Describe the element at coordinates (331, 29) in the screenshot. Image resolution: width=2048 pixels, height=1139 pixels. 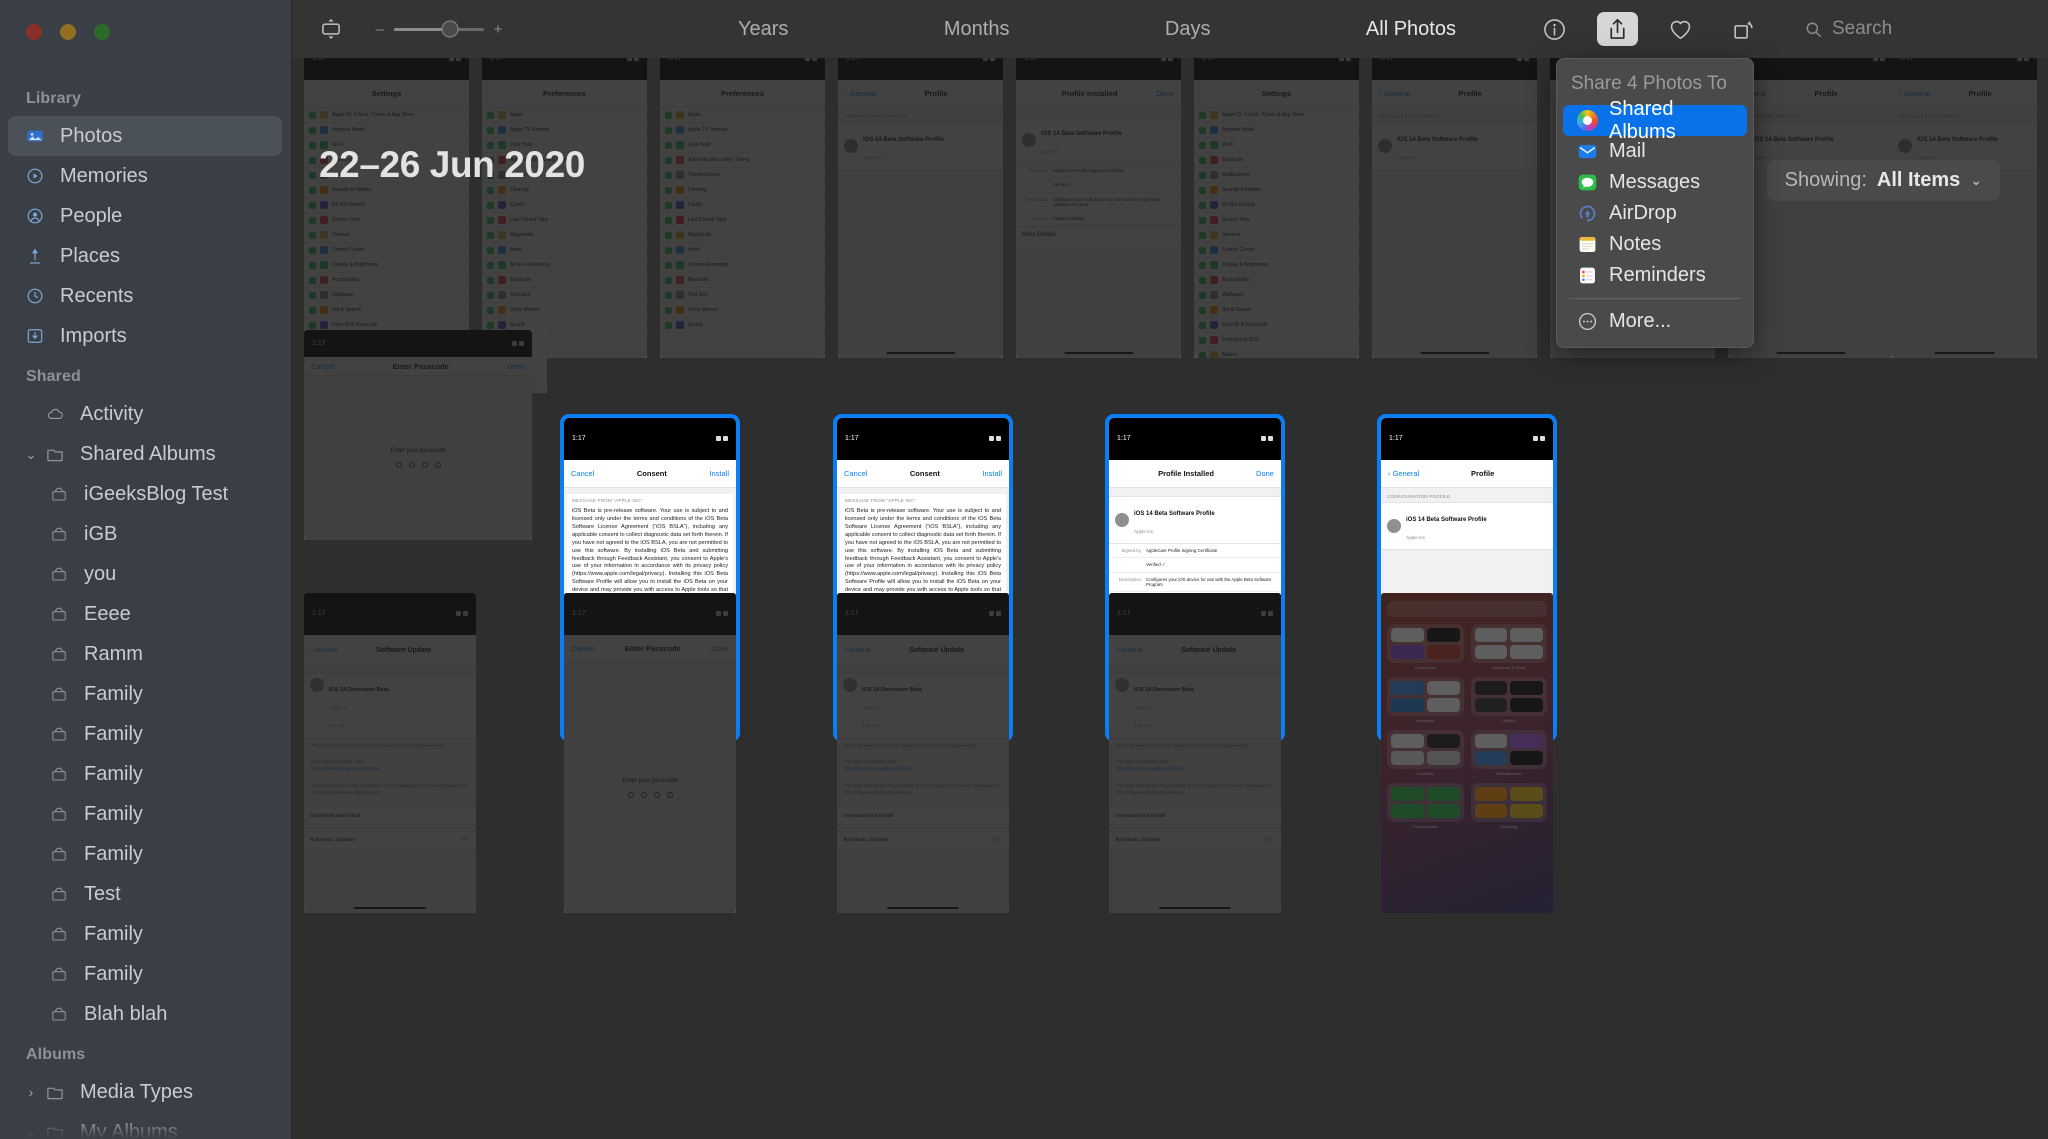
I see `sidebar-toggle-button` at that location.